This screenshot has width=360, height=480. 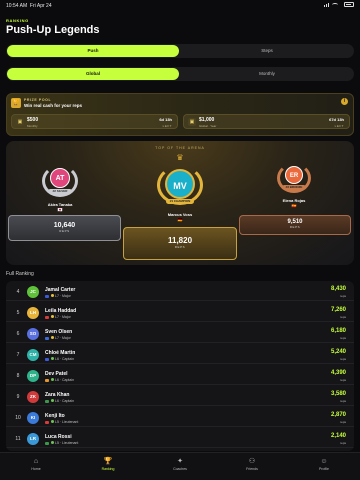 What do you see at coordinates (180, 418) in the screenshot?
I see `table-row: 10 KI Kenji Ito L5 · Lieutenant 2,870 reps` at bounding box center [180, 418].